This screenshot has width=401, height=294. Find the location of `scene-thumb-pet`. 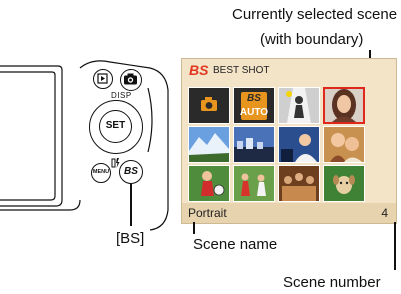

scene-thumb-pet is located at coordinates (344, 183).